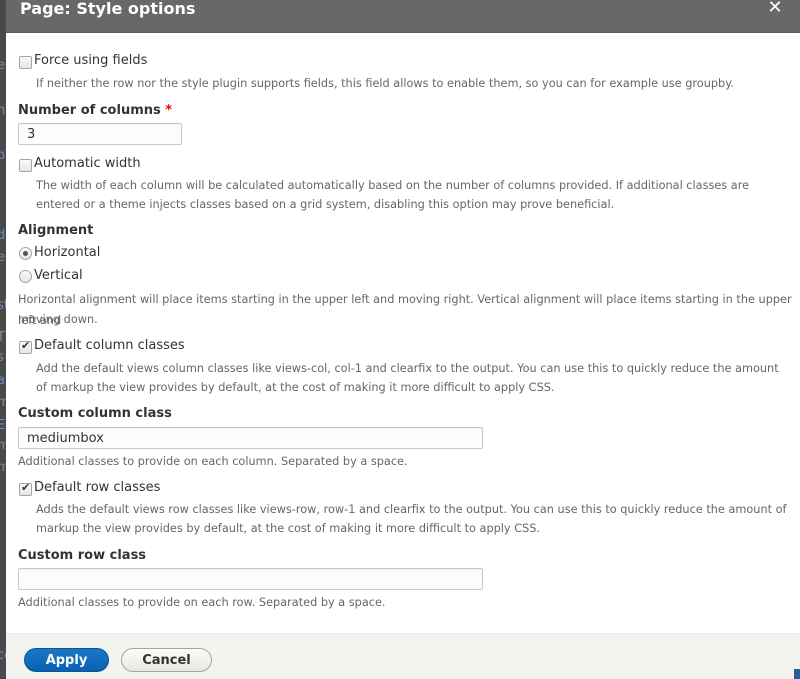 The width and height of the screenshot is (800, 679). What do you see at coordinates (25, 62) in the screenshot?
I see `force-fields-checkbox` at bounding box center [25, 62].